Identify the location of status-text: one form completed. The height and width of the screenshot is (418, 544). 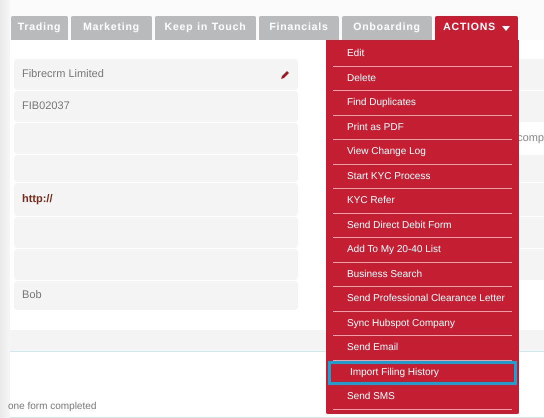
(53, 407).